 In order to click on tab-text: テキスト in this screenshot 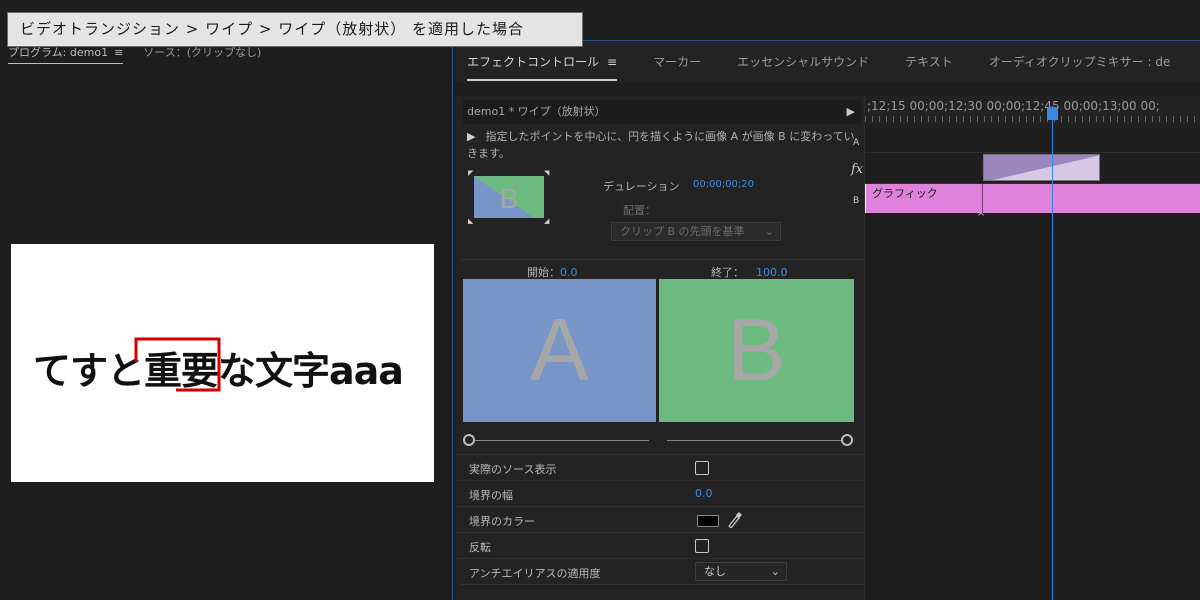, I will do `click(929, 67)`.